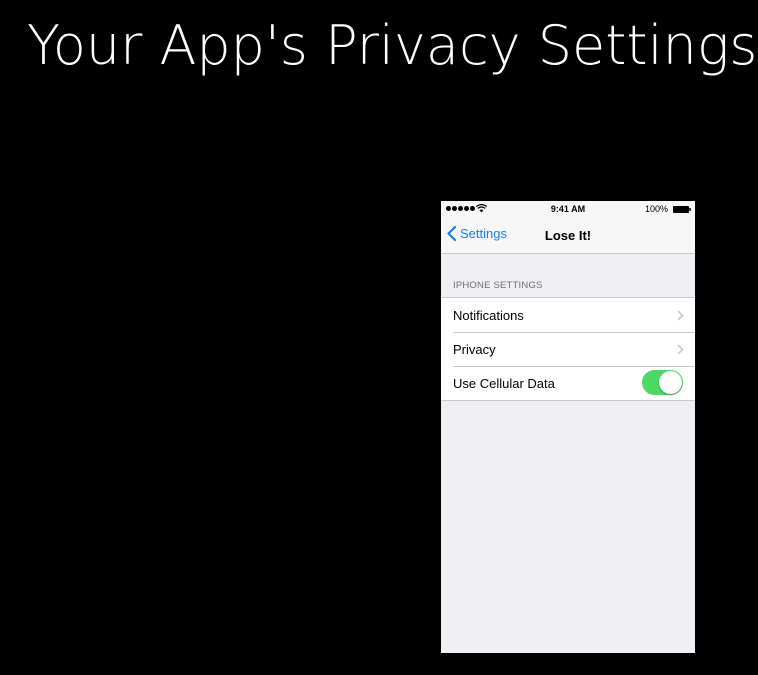 Image resolution: width=758 pixels, height=675 pixels. Describe the element at coordinates (568, 383) in the screenshot. I see `use-cellular-data-row: Use Cellular Data` at that location.